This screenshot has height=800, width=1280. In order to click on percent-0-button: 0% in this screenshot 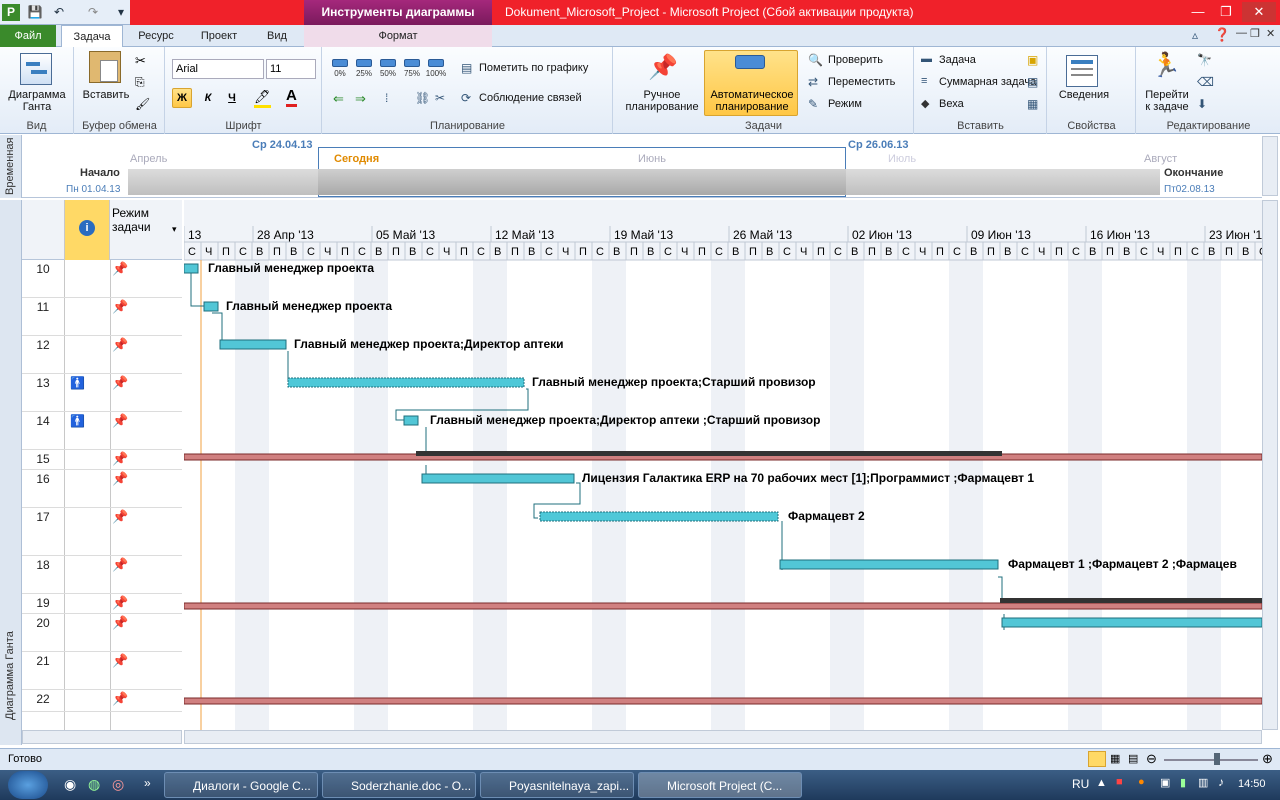, I will do `click(340, 70)`.